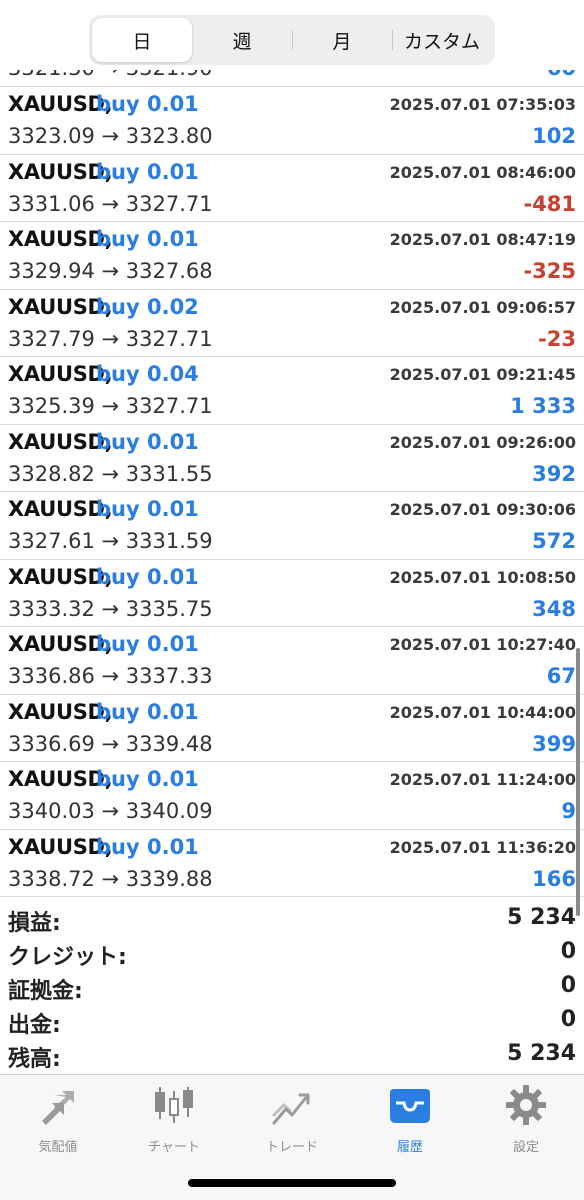 The image size is (584, 1200). I want to click on summary-label: 損益:, so click(34, 923).